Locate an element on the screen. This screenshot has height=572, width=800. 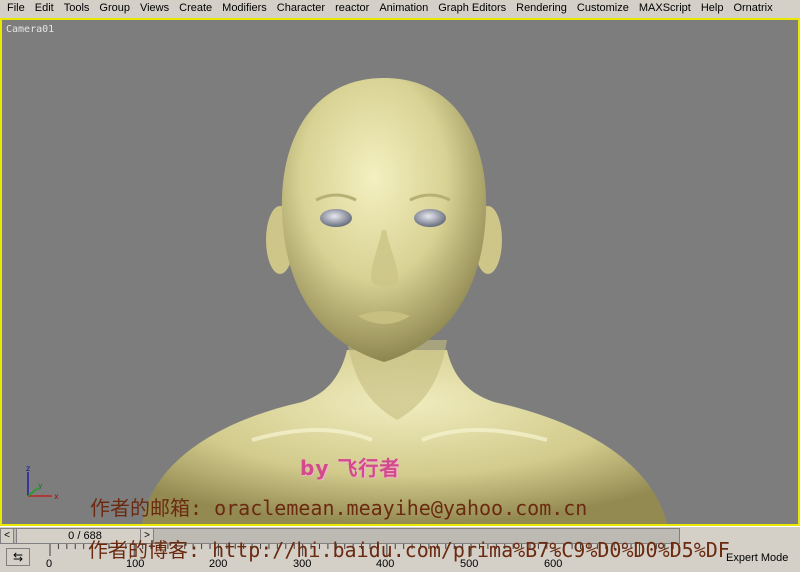
menu-modifiers: Modifiers is located at coordinates (244, 8).